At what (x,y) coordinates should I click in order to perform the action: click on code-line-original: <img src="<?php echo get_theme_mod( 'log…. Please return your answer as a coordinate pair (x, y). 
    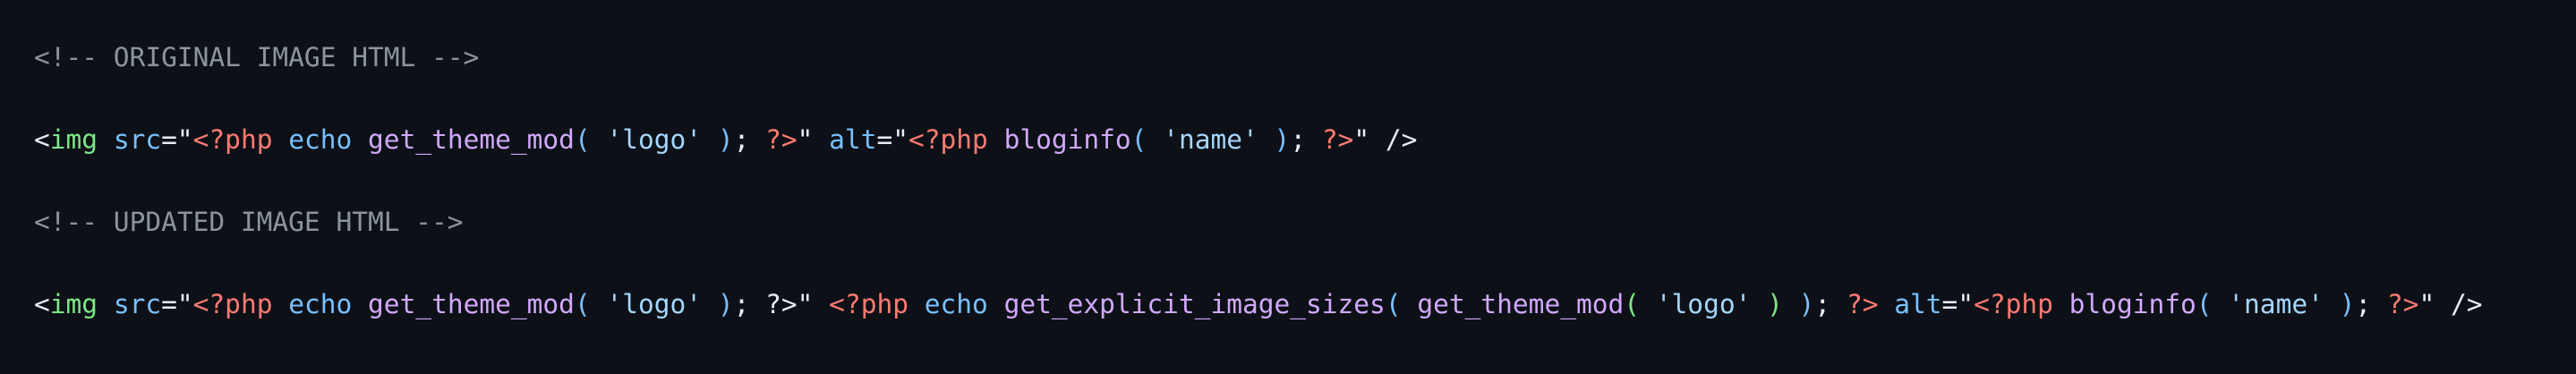
    Looking at the image, I should click on (725, 139).